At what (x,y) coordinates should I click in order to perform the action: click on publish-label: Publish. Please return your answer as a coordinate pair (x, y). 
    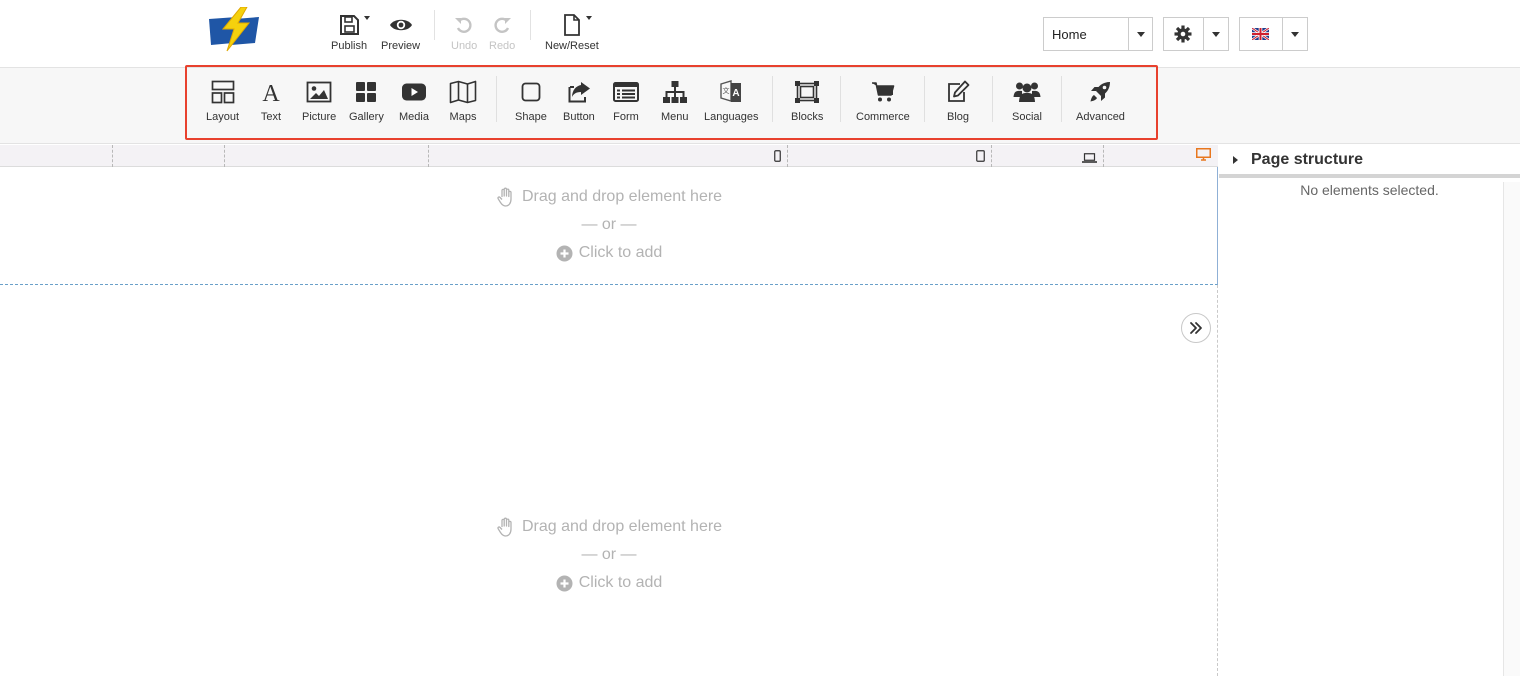
    Looking at the image, I should click on (349, 46).